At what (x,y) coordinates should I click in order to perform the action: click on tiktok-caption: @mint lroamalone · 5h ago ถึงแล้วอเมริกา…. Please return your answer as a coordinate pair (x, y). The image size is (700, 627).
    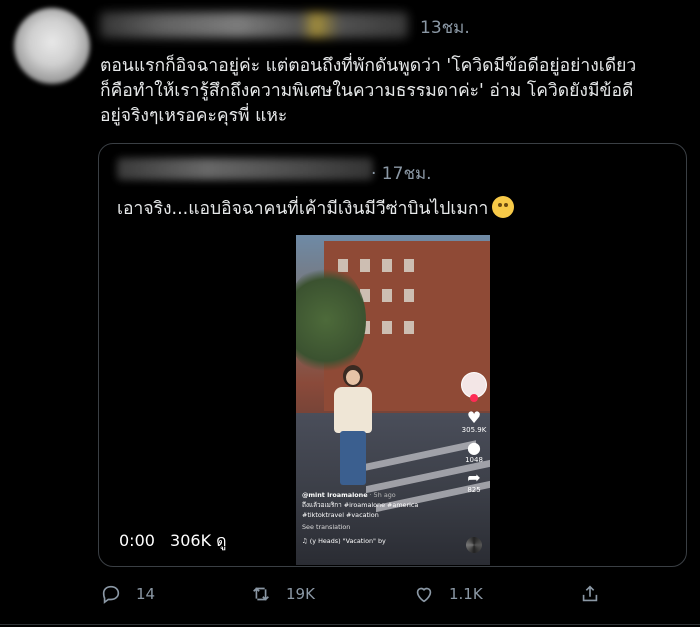
    Looking at the image, I should click on (377, 518).